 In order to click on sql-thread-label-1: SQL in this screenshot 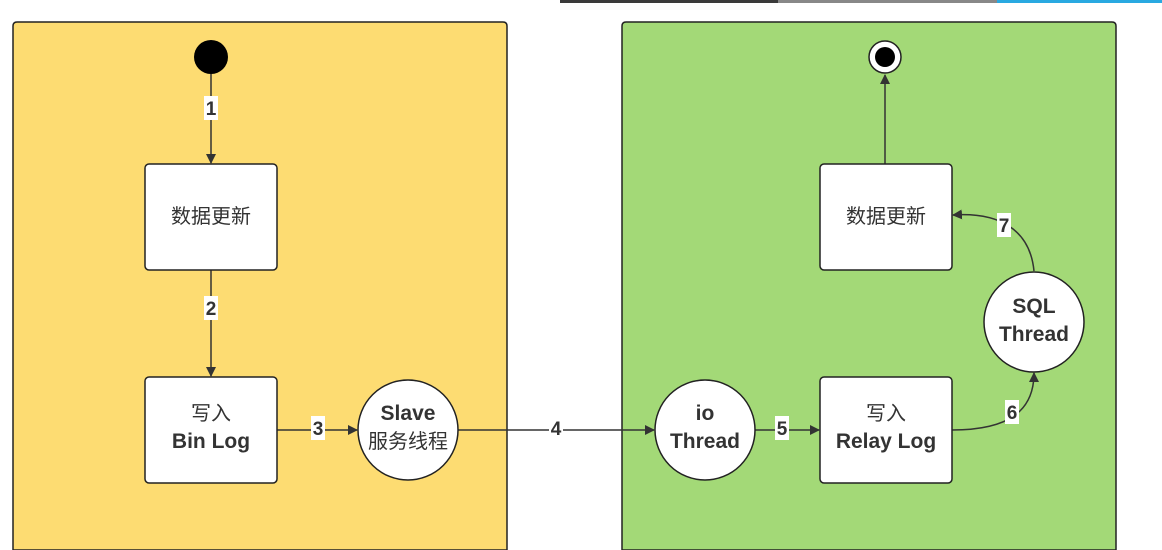, I will do `click(1033, 306)`.